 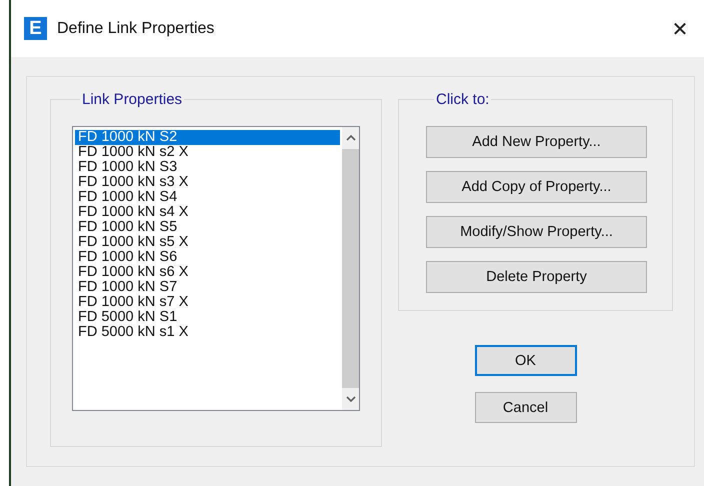 What do you see at coordinates (132, 99) in the screenshot?
I see `group-label: Link Properties` at bounding box center [132, 99].